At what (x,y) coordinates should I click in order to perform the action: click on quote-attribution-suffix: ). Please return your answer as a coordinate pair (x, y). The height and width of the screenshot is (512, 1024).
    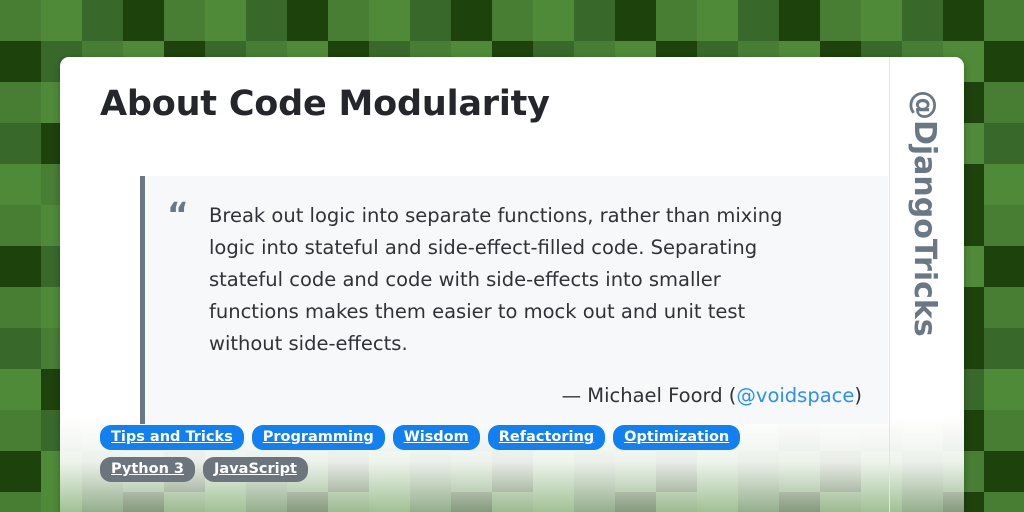
    Looking at the image, I should click on (858, 395).